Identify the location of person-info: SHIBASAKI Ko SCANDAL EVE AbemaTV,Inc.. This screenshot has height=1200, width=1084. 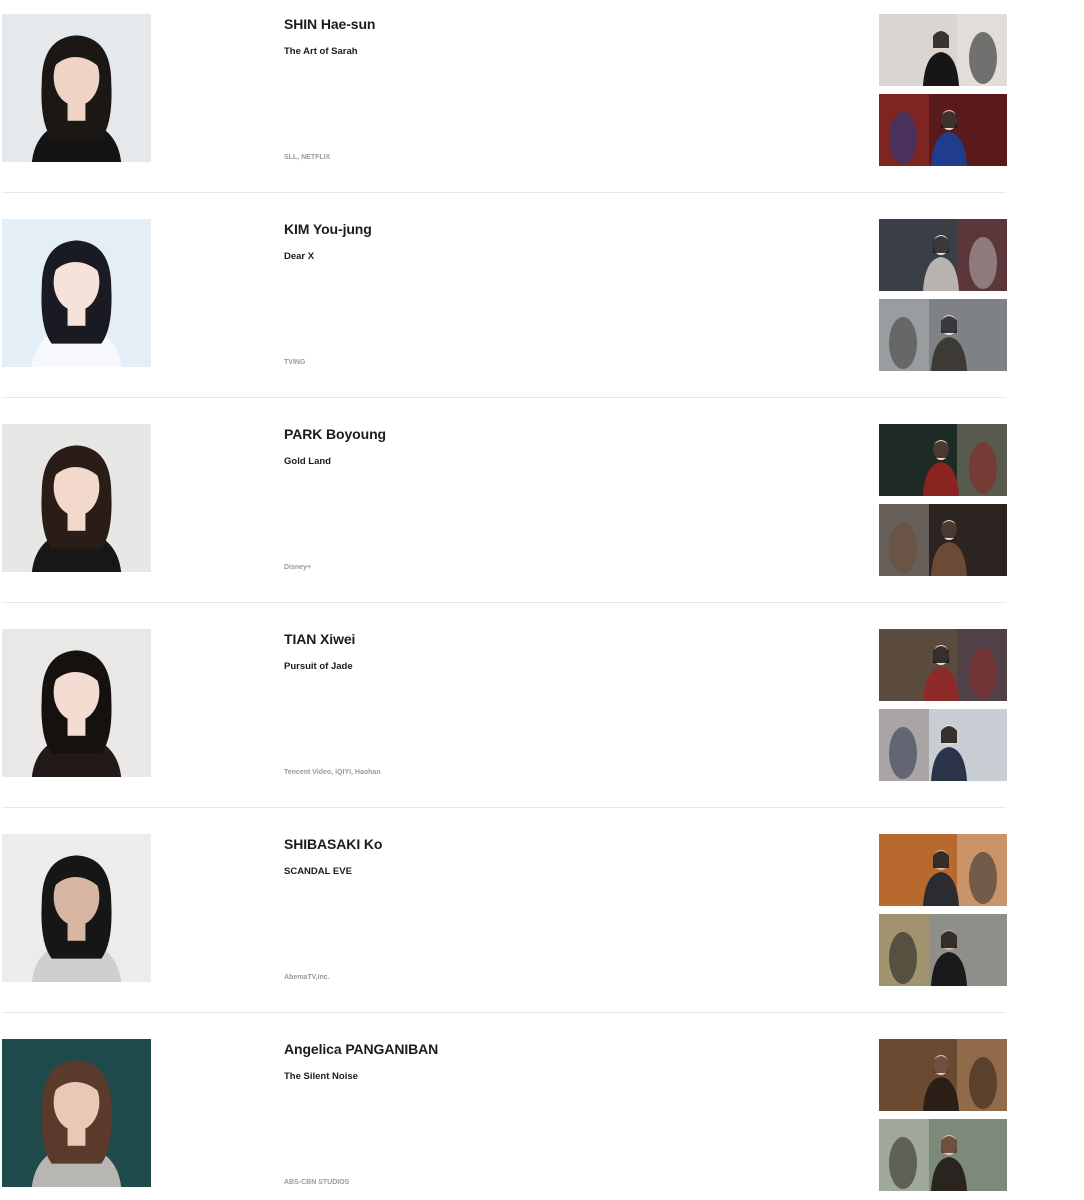
(564, 908).